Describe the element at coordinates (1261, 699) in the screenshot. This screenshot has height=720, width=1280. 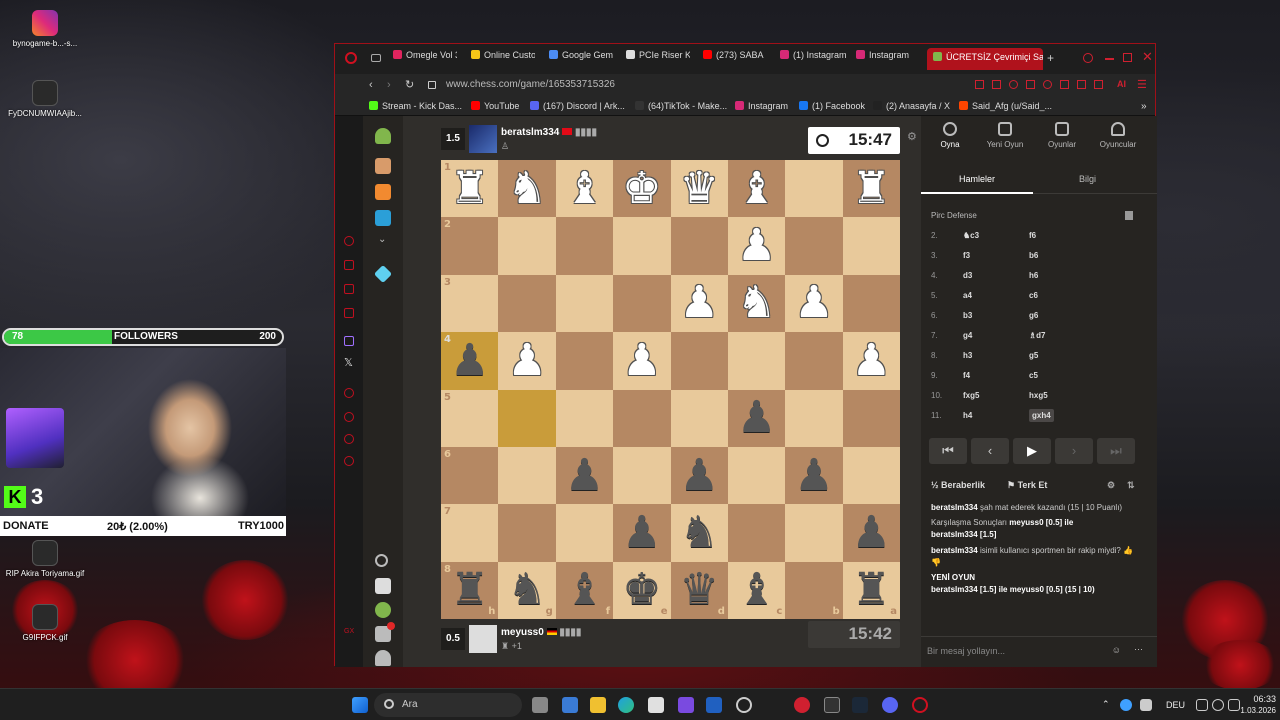
I see `clock-time: 06:33` at that location.